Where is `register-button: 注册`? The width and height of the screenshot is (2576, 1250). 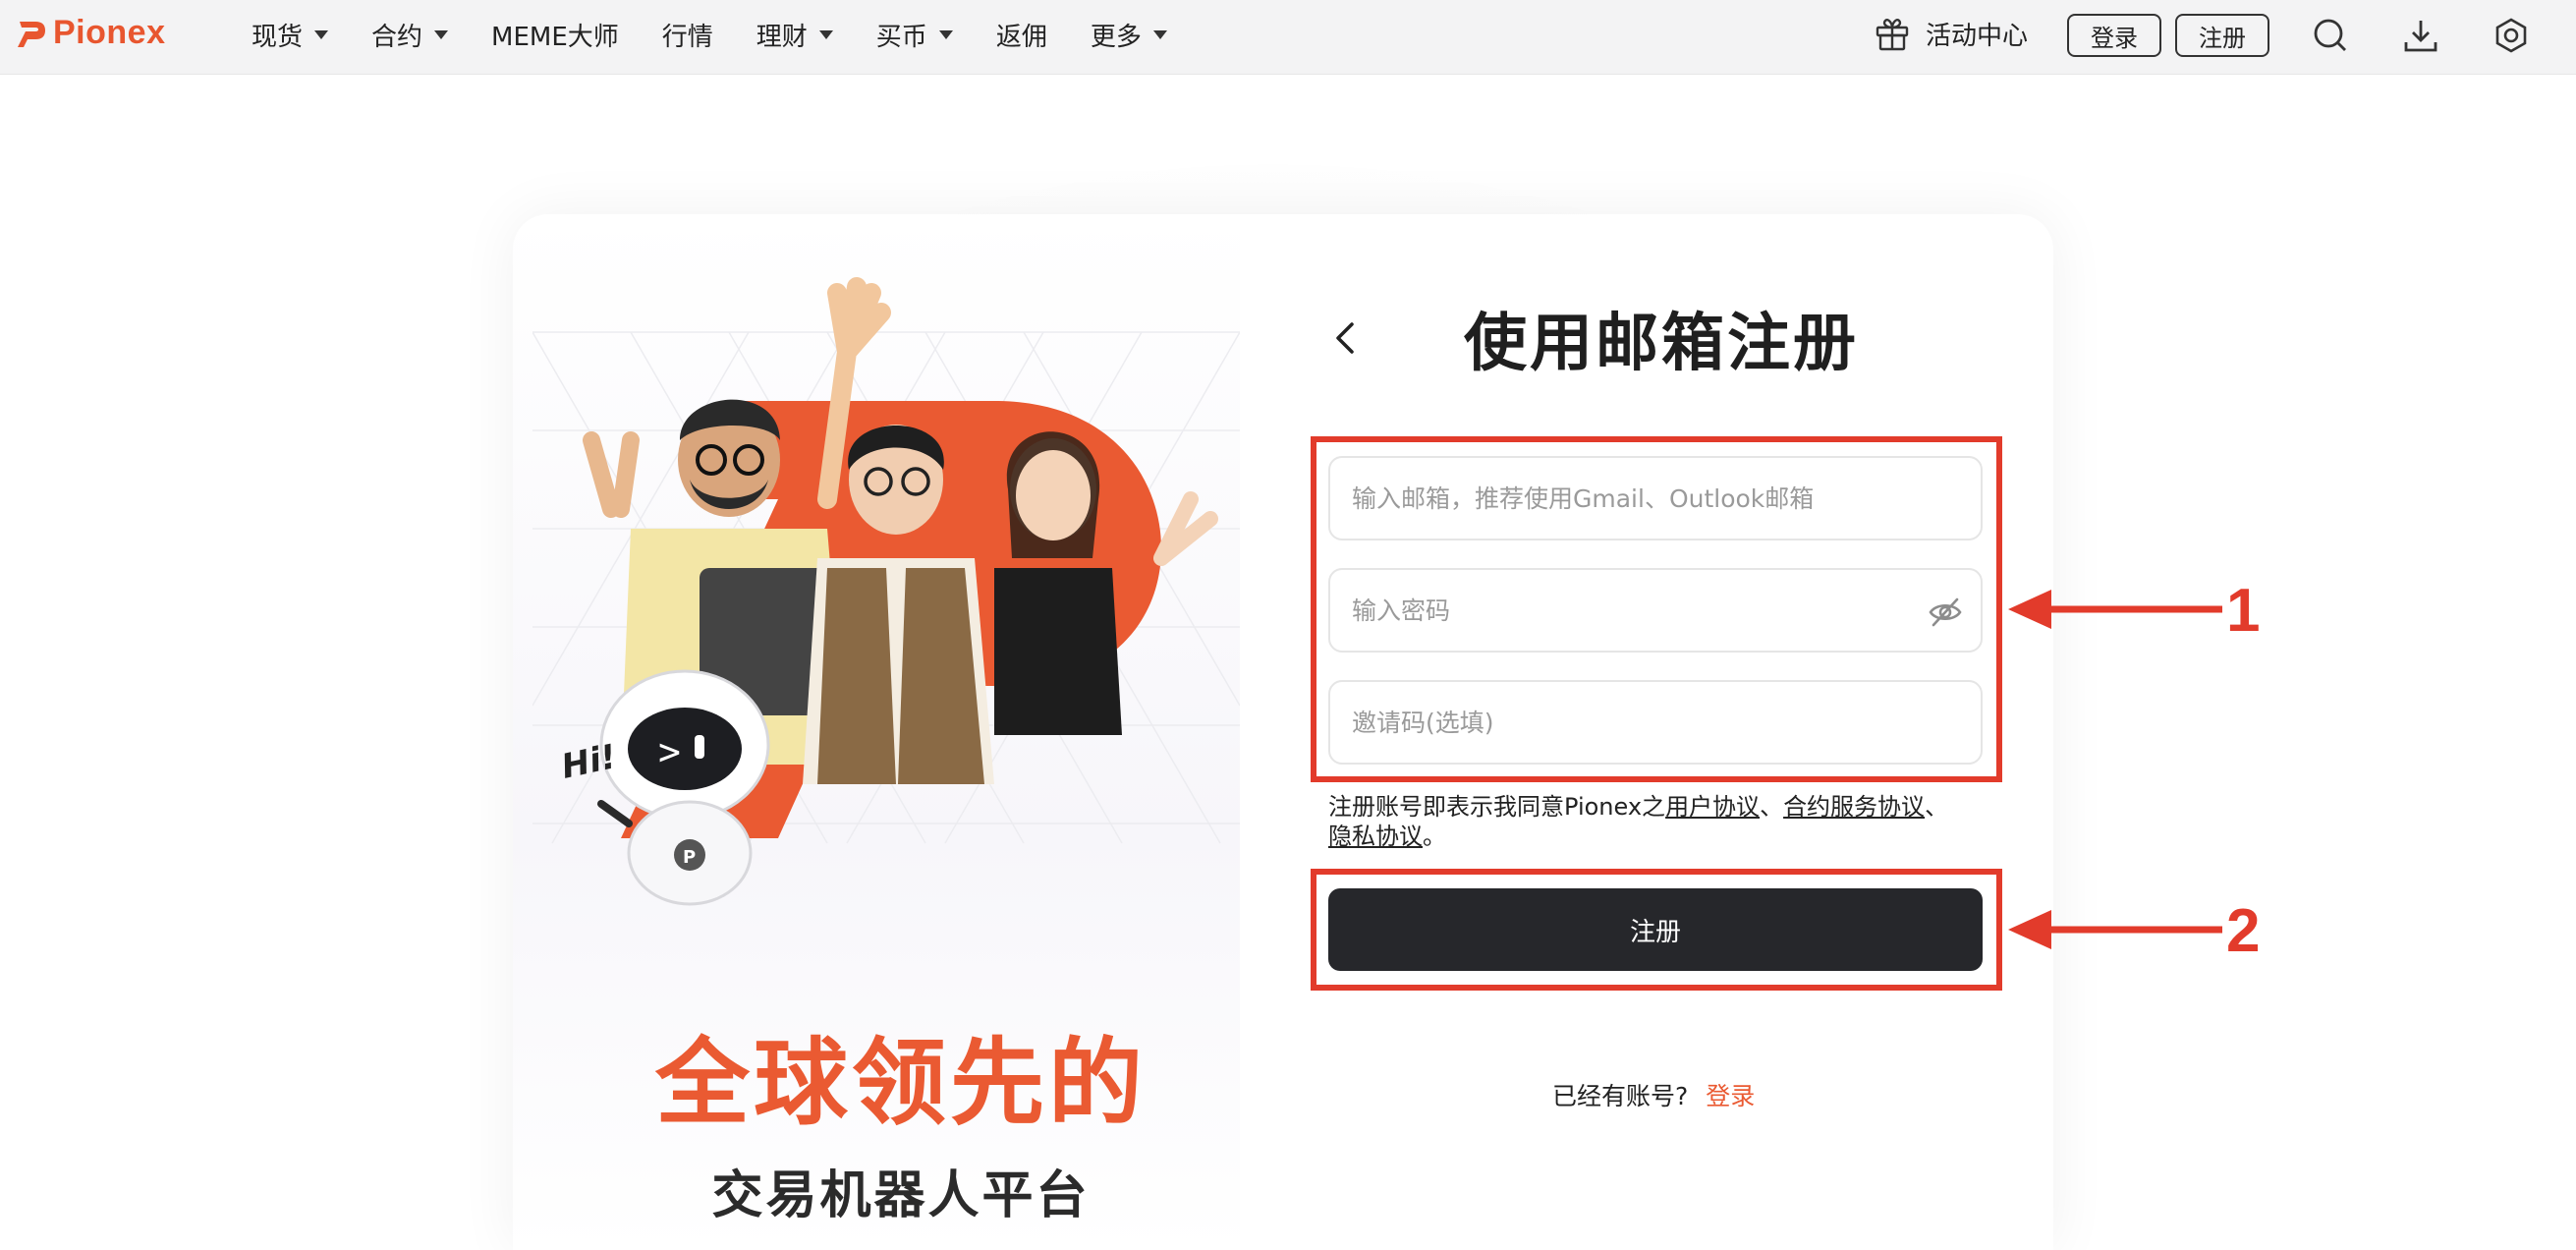
register-button: 注册 is located at coordinates (2222, 35).